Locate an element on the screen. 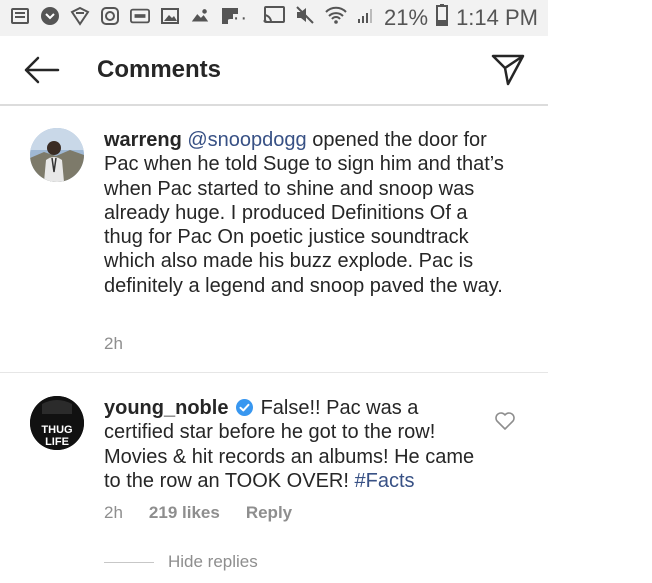  mute-icon is located at coordinates (305, 18).